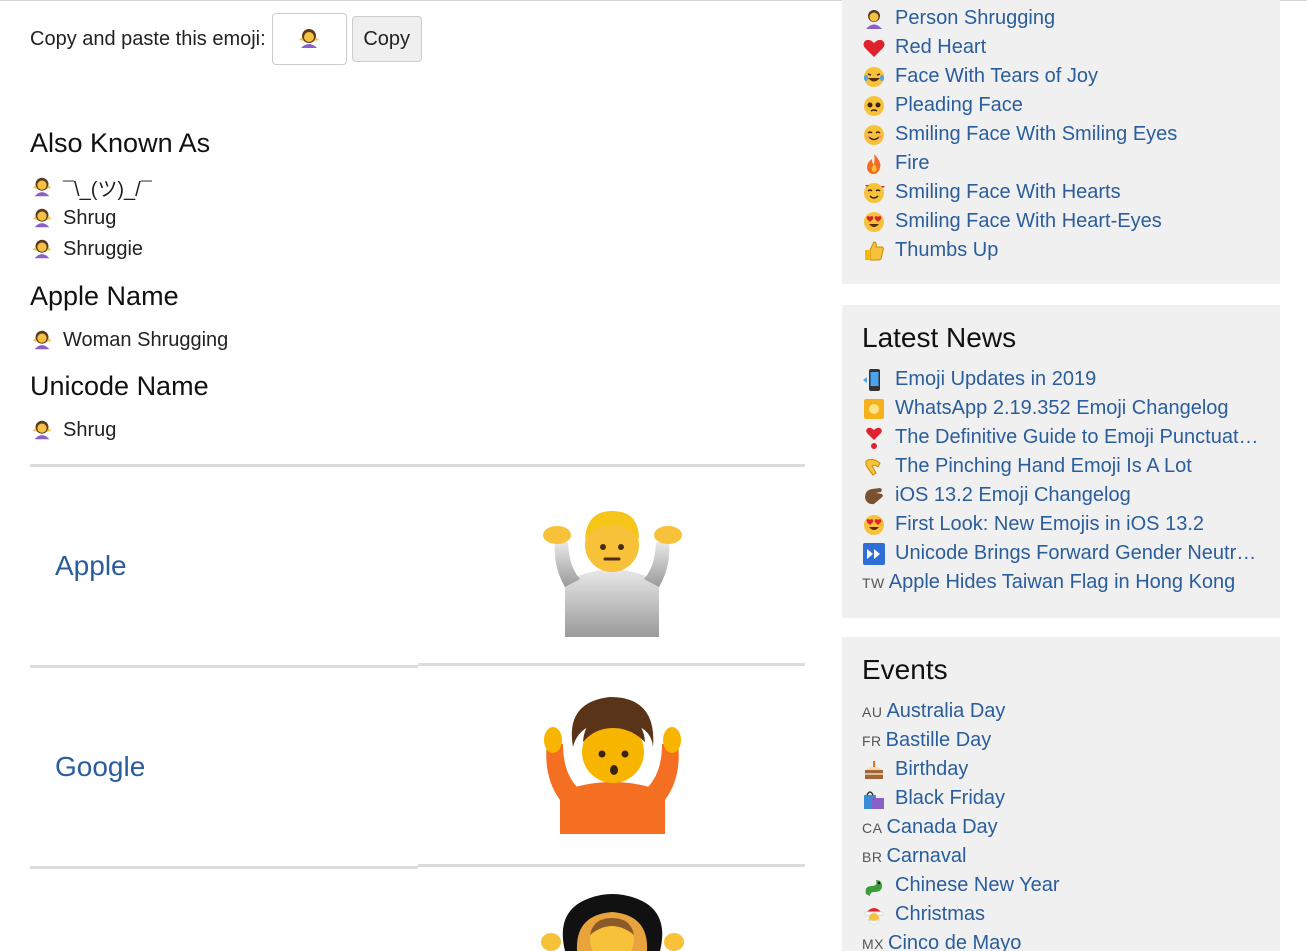 The height and width of the screenshot is (951, 1307). What do you see at coordinates (872, 740) in the screenshot?
I see `flag-code: FR` at bounding box center [872, 740].